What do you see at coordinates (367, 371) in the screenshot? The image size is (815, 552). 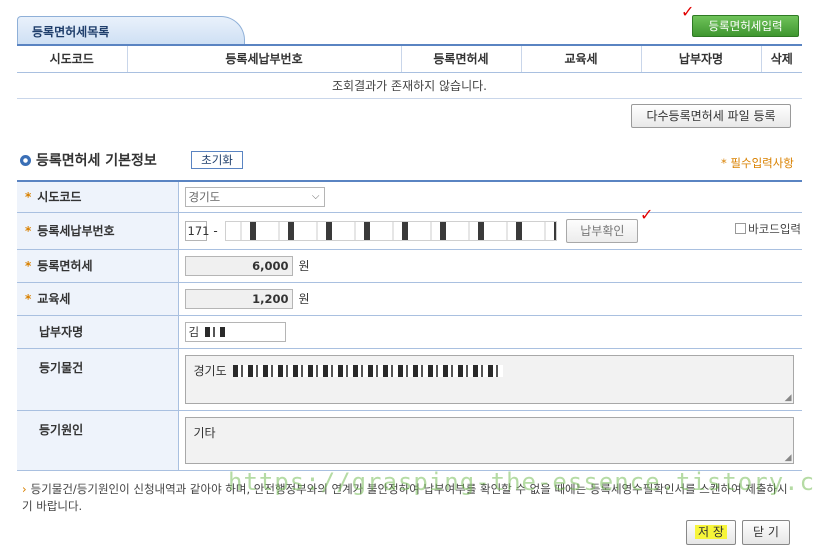 I see `masked-address` at bounding box center [367, 371].